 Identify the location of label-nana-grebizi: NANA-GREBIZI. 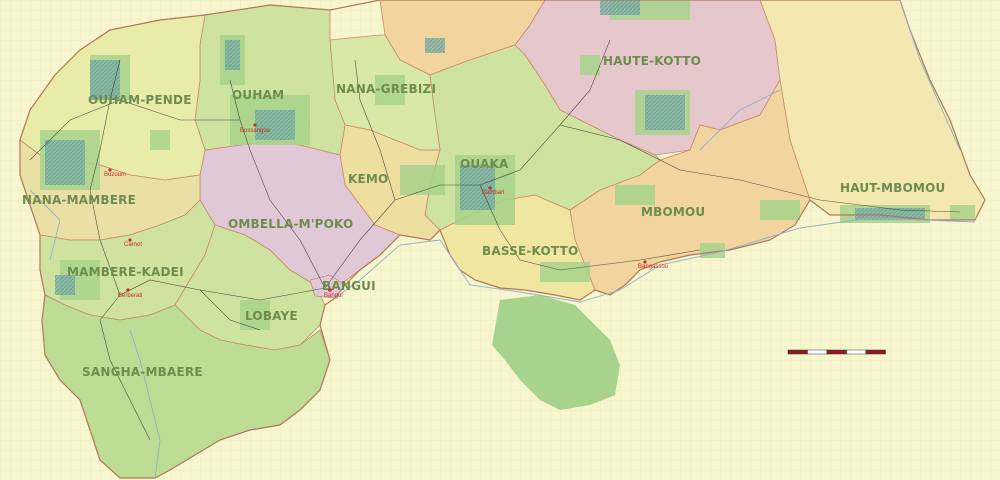
(386, 89).